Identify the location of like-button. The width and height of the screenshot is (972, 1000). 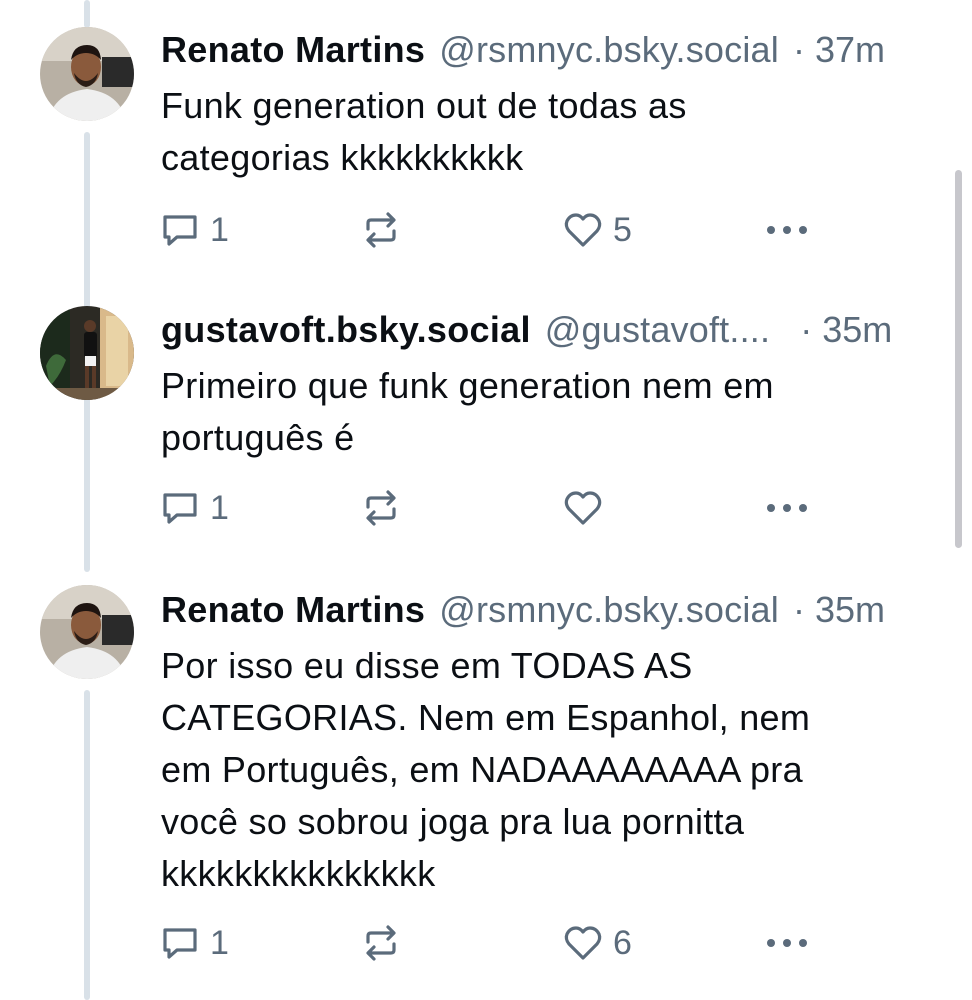
(588, 508).